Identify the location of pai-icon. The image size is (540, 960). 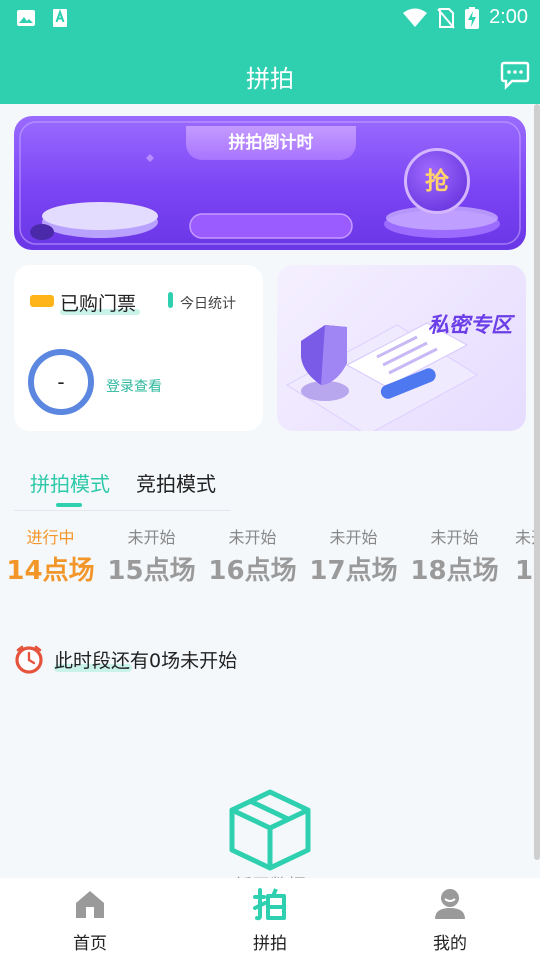
(269, 904).